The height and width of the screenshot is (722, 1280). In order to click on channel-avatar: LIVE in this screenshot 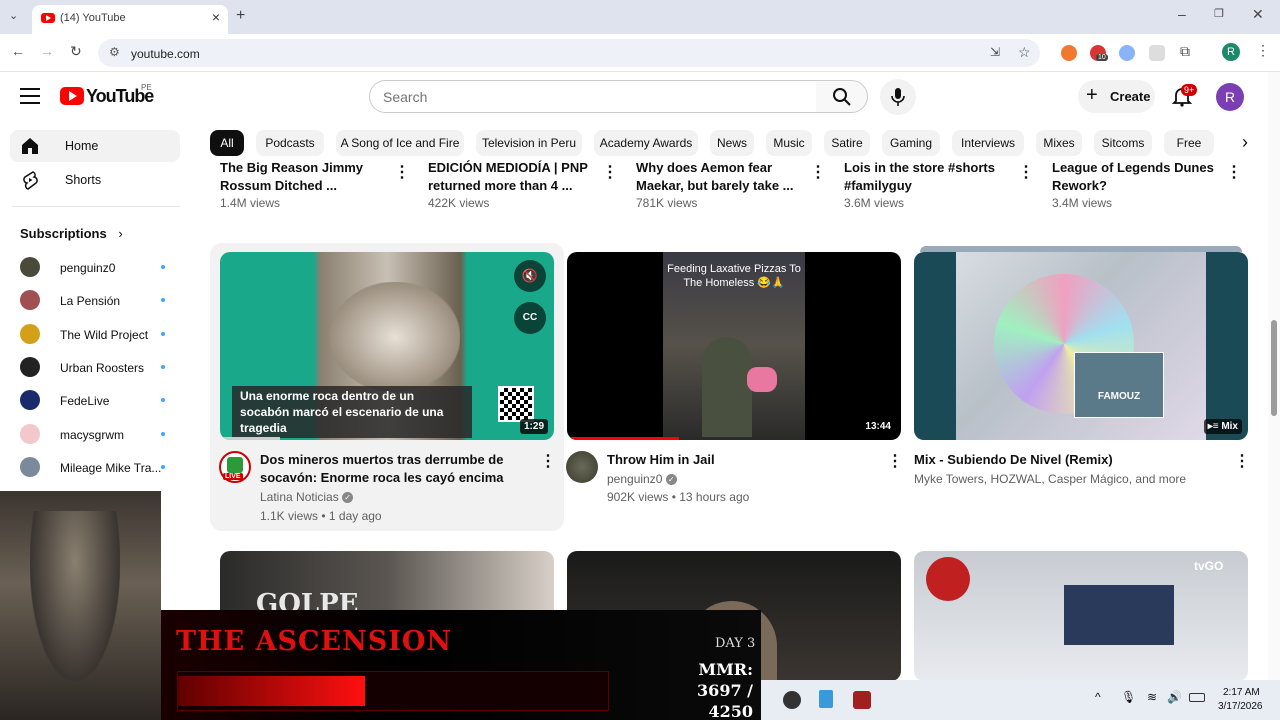, I will do `click(235, 467)`.